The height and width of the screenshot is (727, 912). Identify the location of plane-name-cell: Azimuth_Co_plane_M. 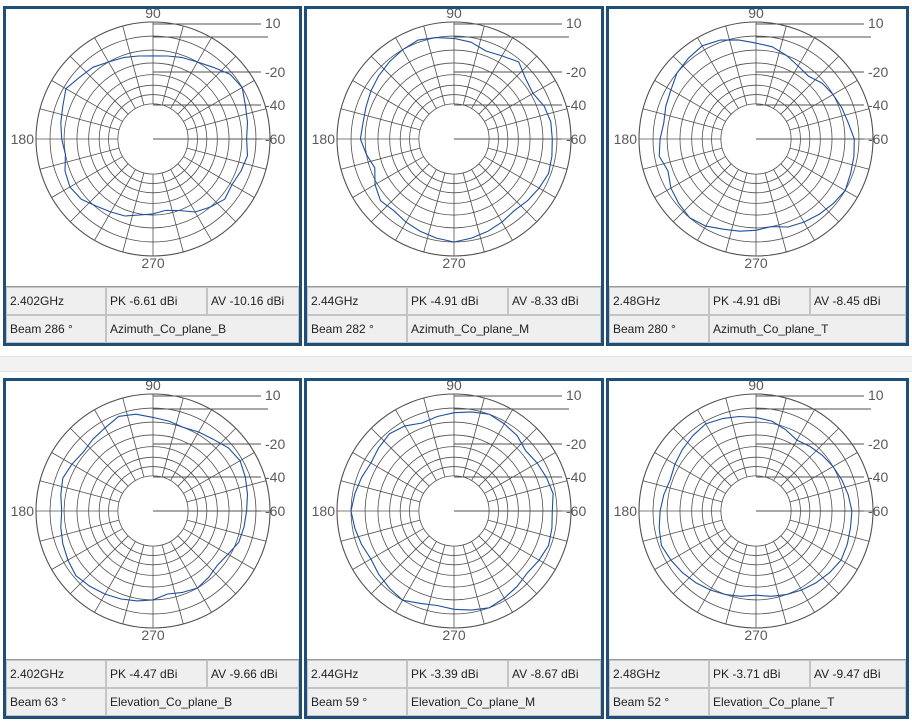
(504, 329).